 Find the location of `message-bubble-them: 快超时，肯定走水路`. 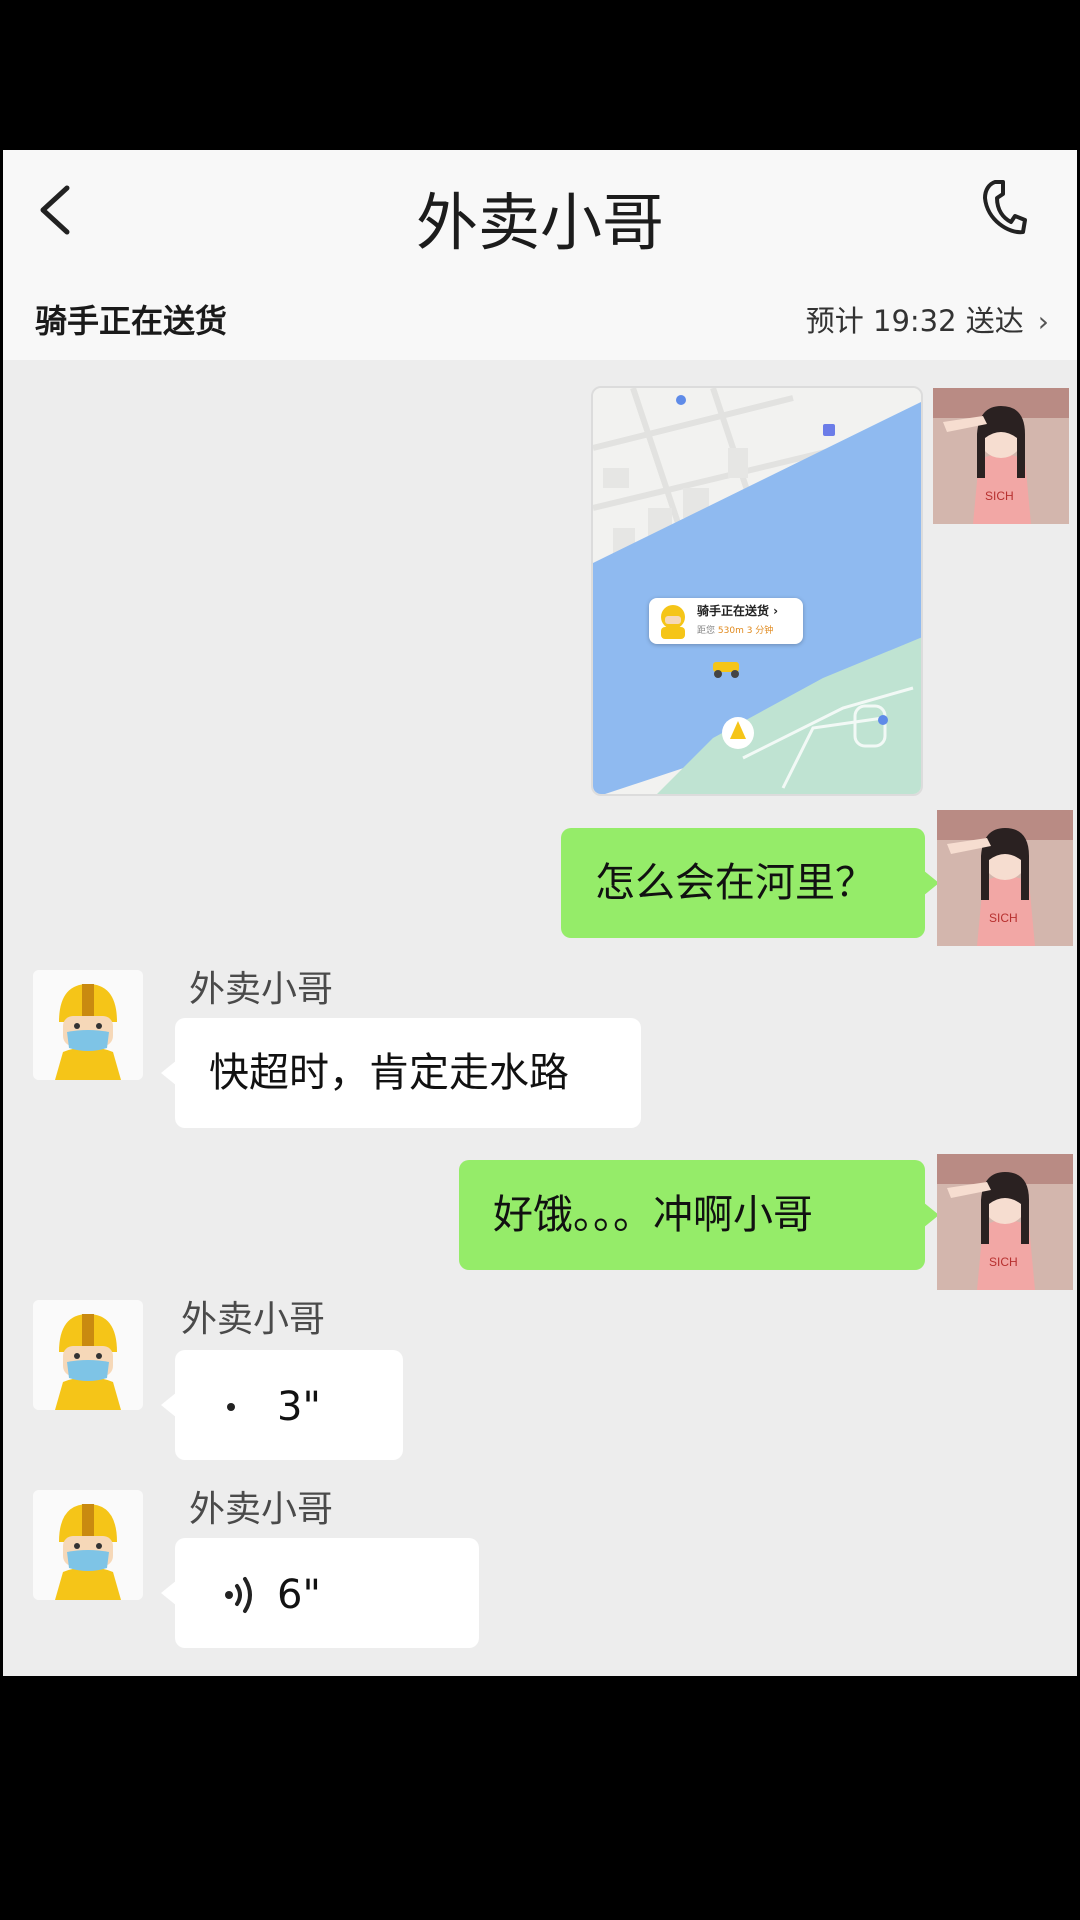

message-bubble-them: 快超时，肯定走水路 is located at coordinates (401, 1073).